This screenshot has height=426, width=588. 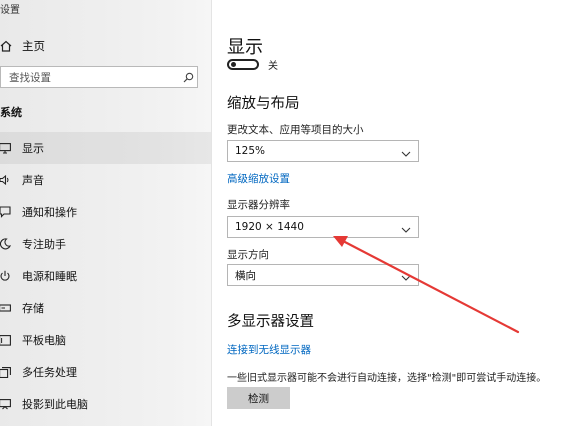 I want to click on sidebar-item-tablet: 平板电脑, so click(x=105, y=340).